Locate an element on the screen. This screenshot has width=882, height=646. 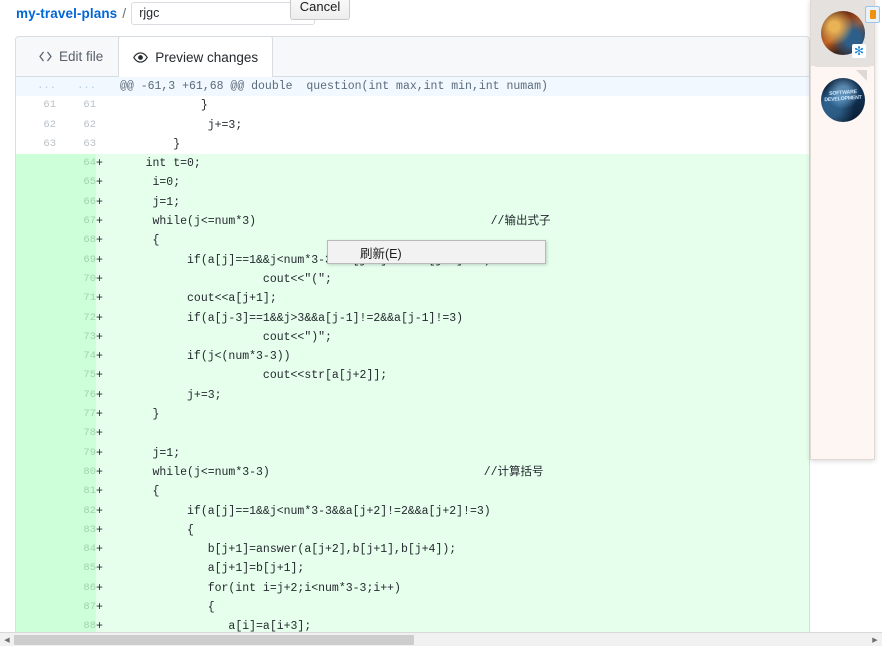
context-menu-item-refresh: 刷新(E) is located at coordinates (436, 252).